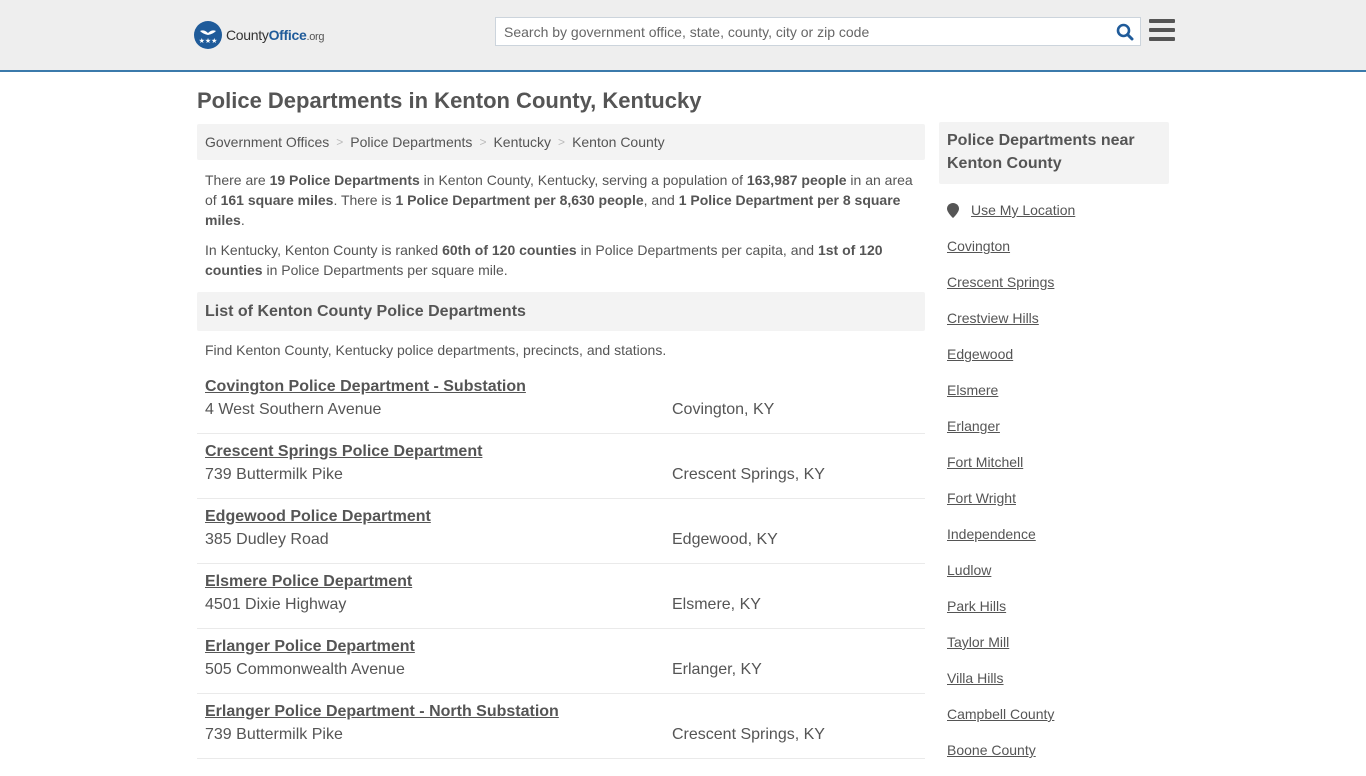  Describe the element at coordinates (716, 604) in the screenshot. I see `department-city: Elsmere, KY` at that location.